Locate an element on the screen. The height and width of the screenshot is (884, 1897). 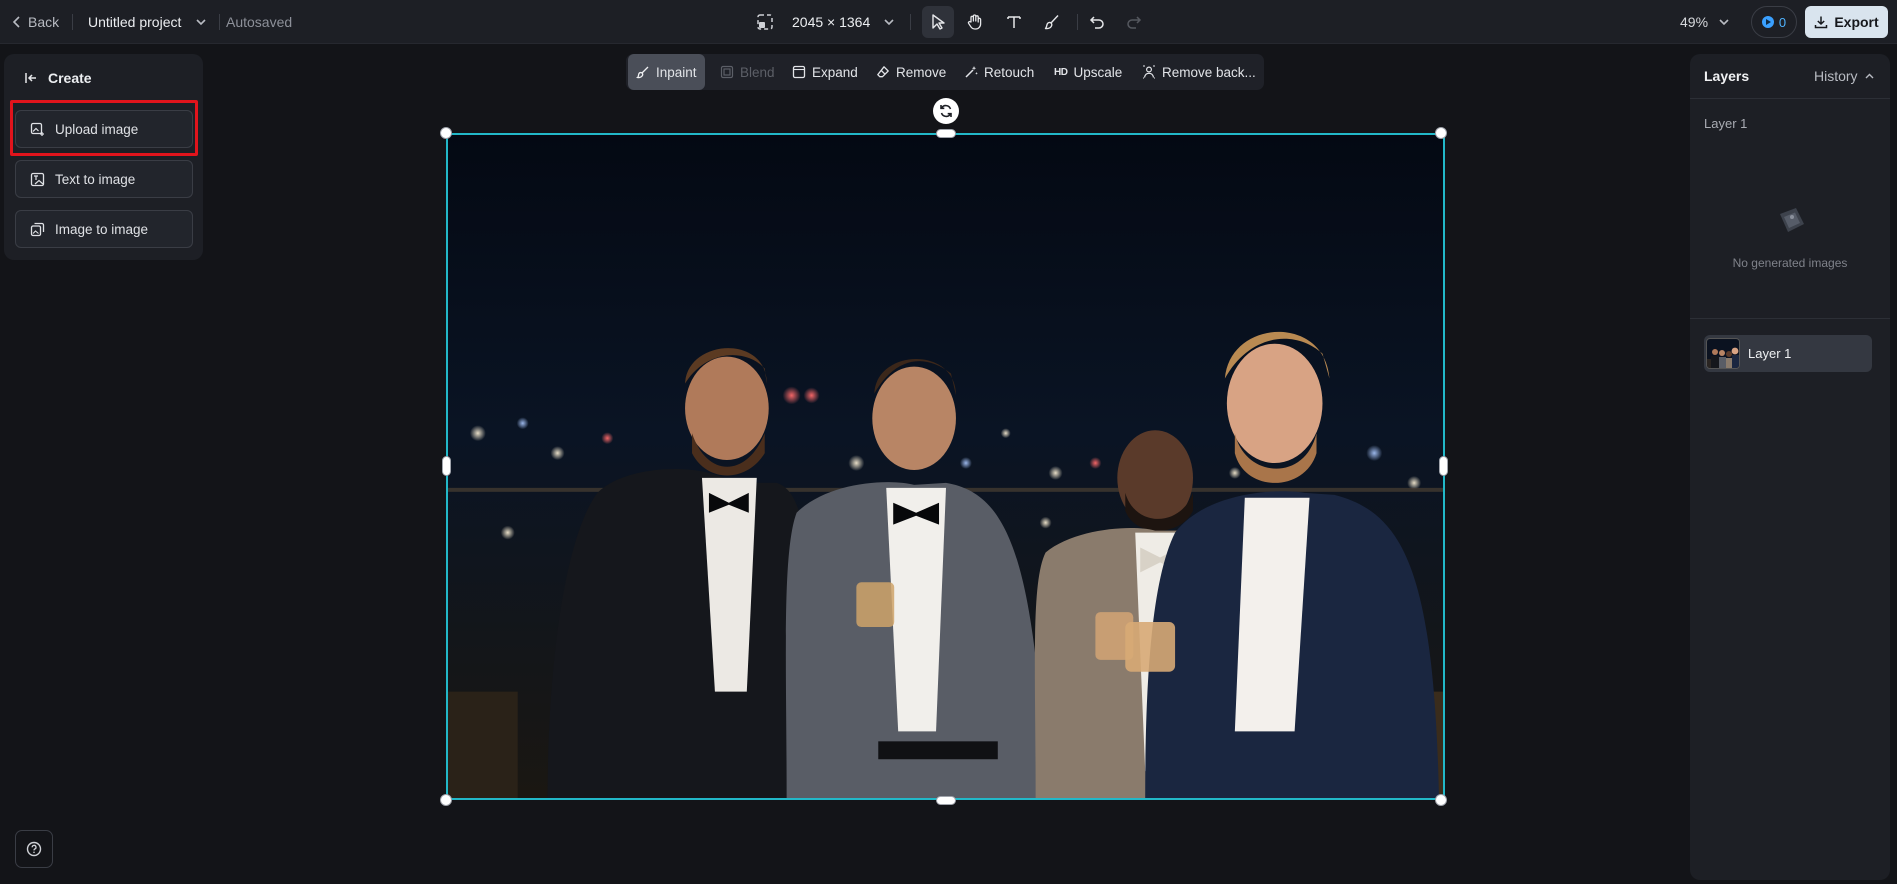
project-title: Untitled project is located at coordinates (134, 22).